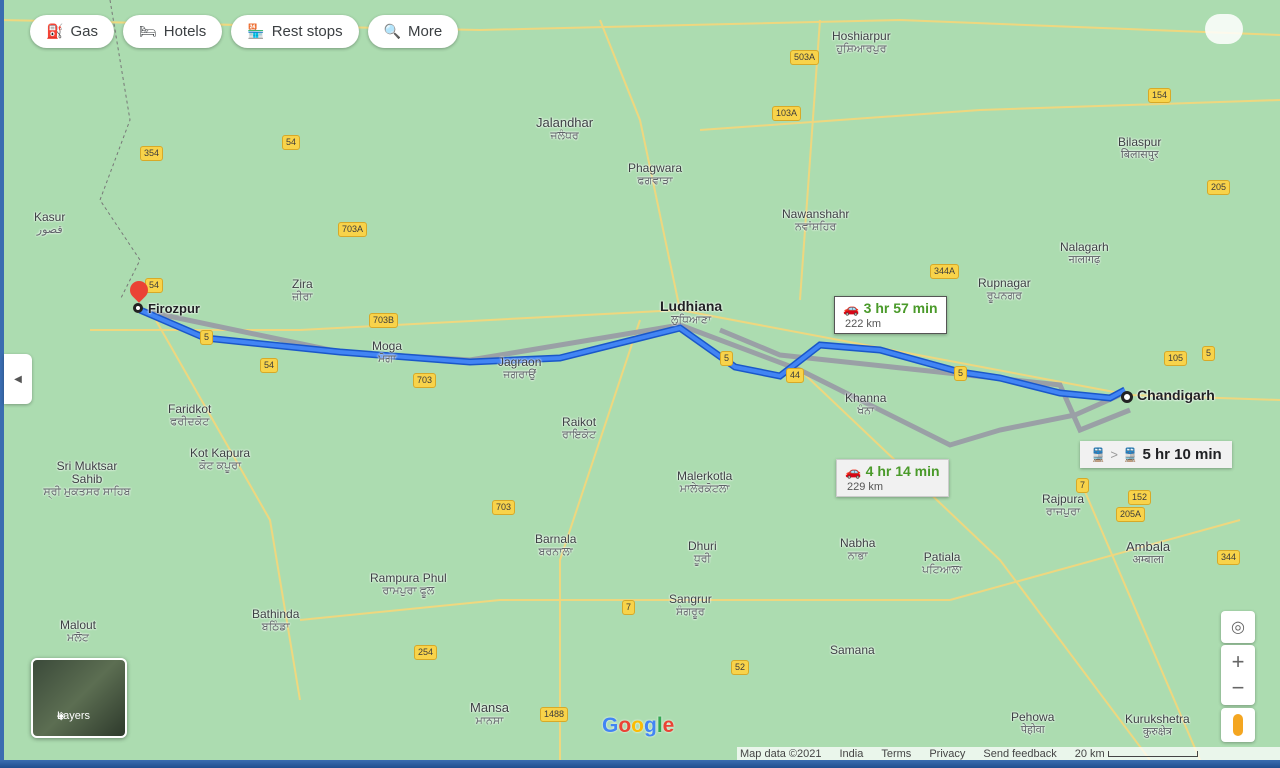 The width and height of the screenshot is (1280, 768). What do you see at coordinates (947, 754) in the screenshot?
I see `privacy-link: Privacy` at bounding box center [947, 754].